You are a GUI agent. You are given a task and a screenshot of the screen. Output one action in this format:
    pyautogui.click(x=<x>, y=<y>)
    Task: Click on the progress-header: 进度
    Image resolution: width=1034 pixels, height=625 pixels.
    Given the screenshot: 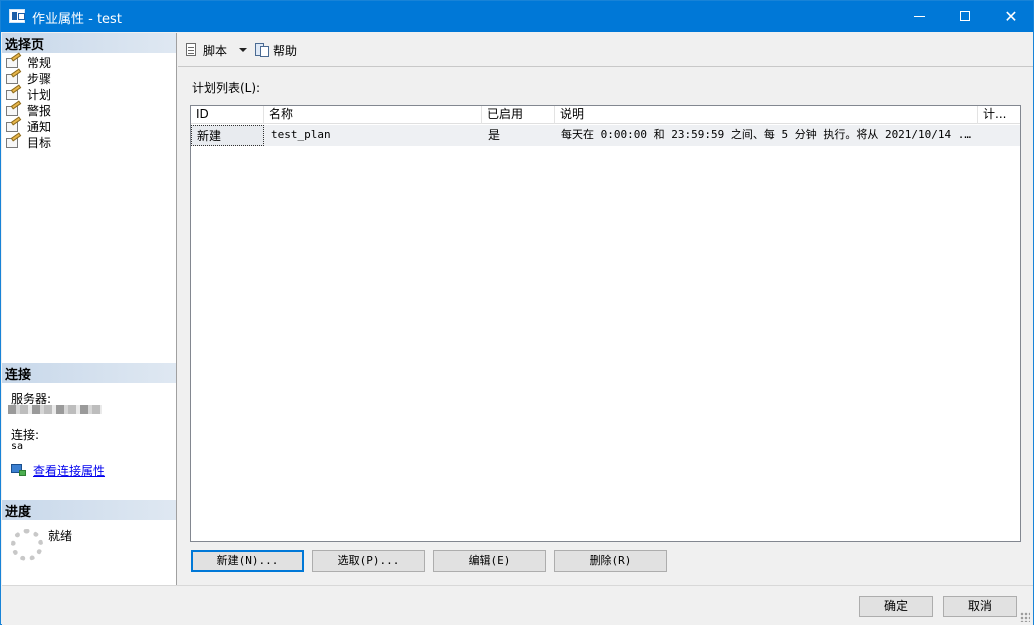 What is the action you would take?
    pyautogui.click(x=89, y=510)
    